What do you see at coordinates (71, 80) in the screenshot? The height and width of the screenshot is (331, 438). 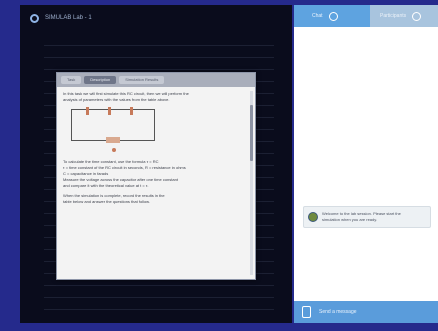 I see `tab-task: Task` at bounding box center [71, 80].